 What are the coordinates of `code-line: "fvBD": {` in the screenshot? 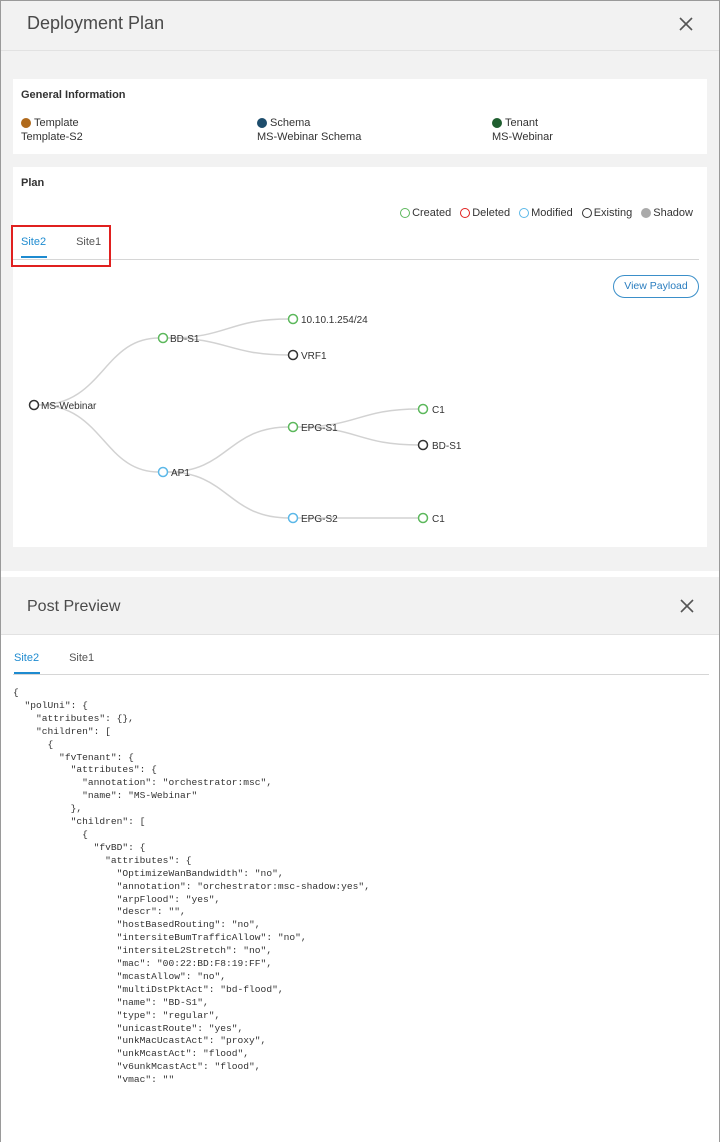 It's located at (79, 847).